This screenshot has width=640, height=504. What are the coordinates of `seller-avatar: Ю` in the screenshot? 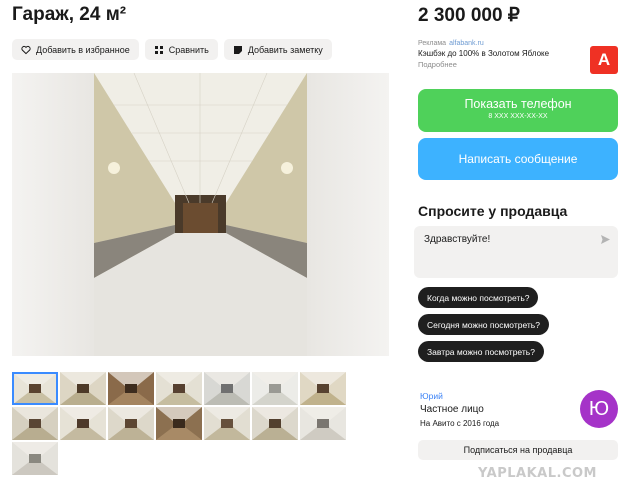 It's located at (599, 409).